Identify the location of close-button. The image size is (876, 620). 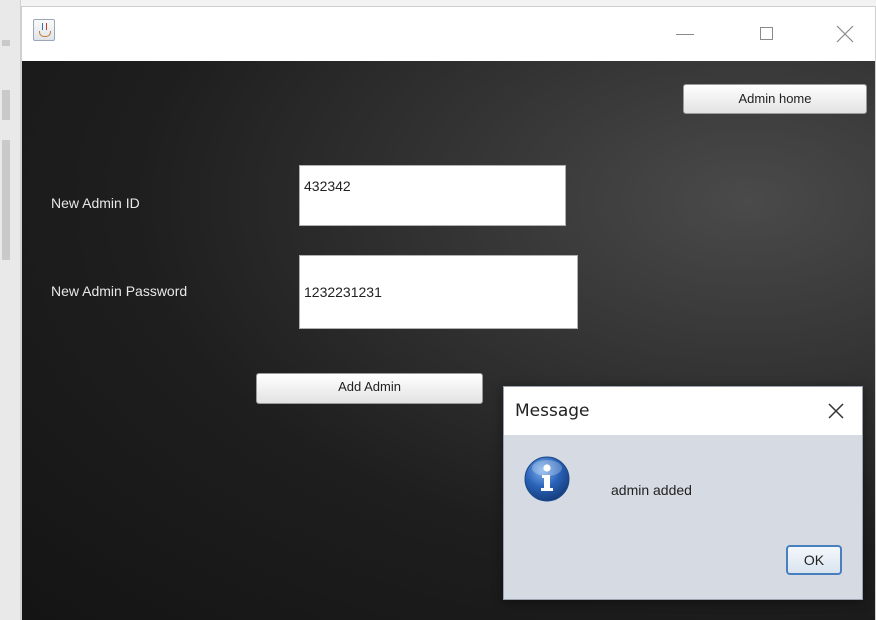
(845, 34).